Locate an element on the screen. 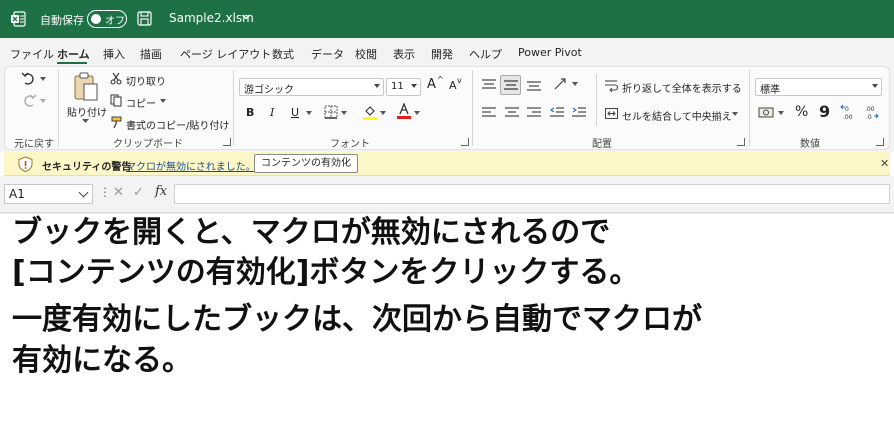 This screenshot has height=421, width=894. accounting-format-icon is located at coordinates (766, 113).